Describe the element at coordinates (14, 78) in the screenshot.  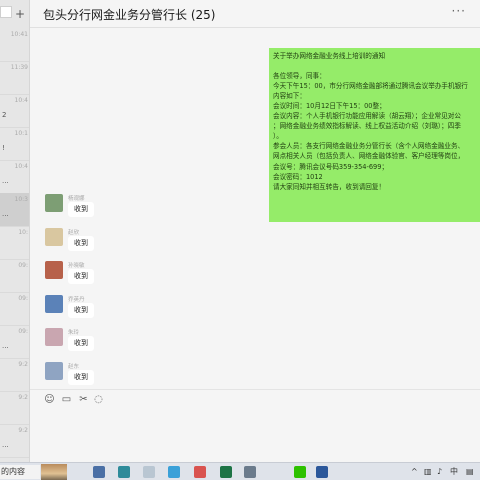
I see `chat-list-item: 11:39` at that location.